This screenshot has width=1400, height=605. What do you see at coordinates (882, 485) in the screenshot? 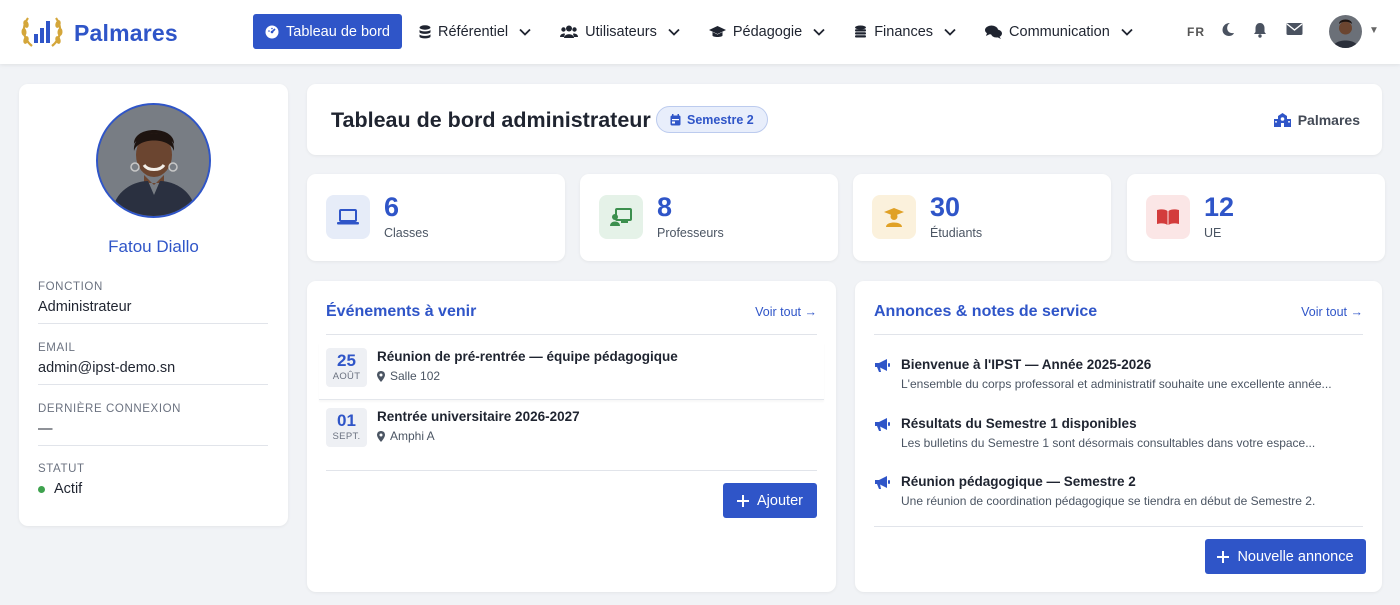
I see `bullhorn-icon` at bounding box center [882, 485].